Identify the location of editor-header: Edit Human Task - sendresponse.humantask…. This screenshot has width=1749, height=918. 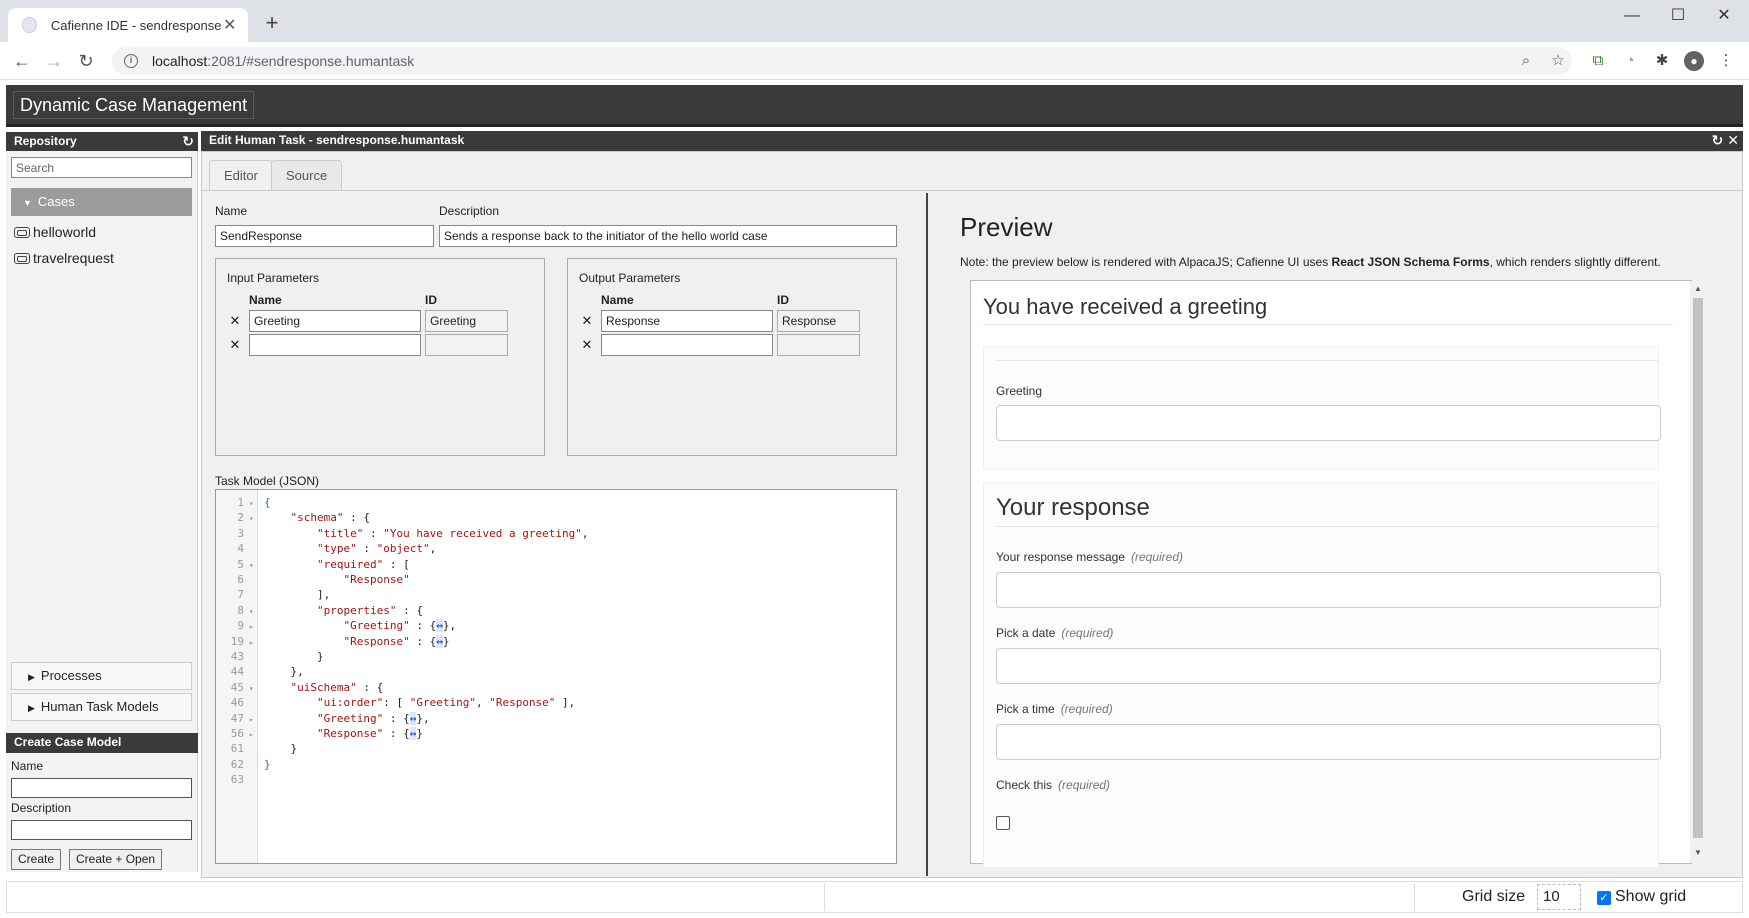
(972, 141).